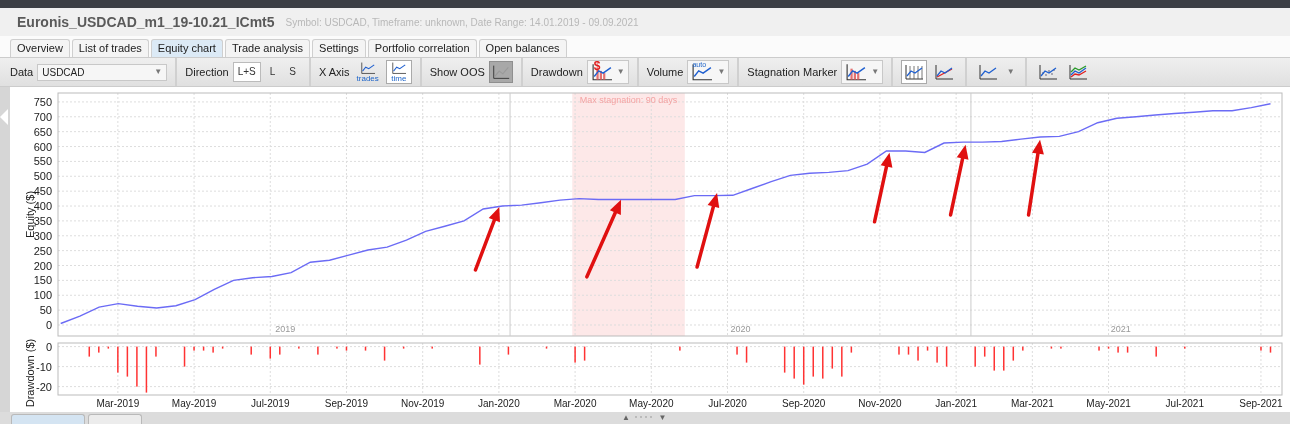 Image resolution: width=1290 pixels, height=424 pixels. Describe the element at coordinates (44, 386) in the screenshot. I see `axis-label: -20` at that location.